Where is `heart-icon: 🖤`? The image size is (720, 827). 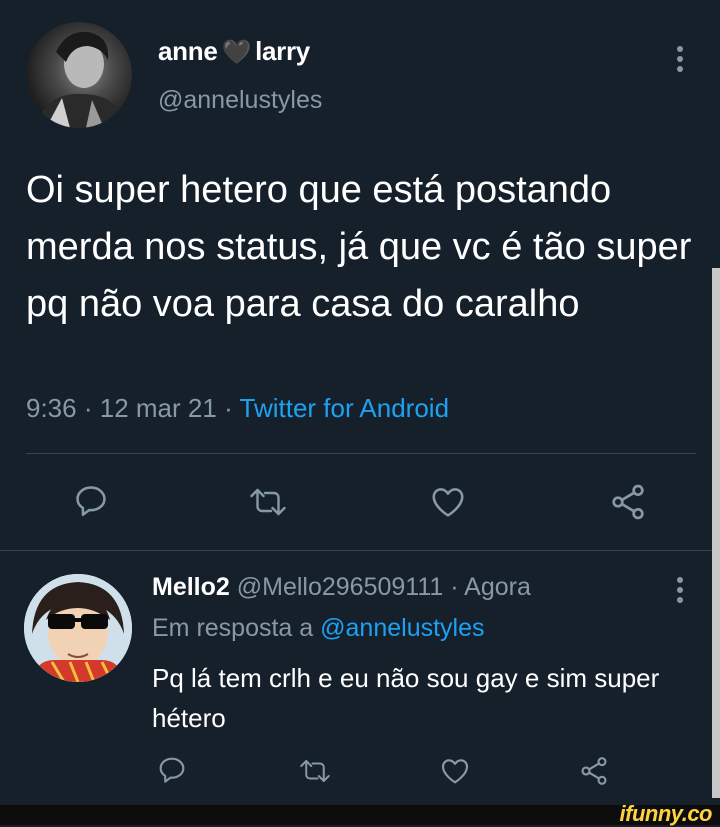
heart-icon: 🖤 is located at coordinates (236, 52).